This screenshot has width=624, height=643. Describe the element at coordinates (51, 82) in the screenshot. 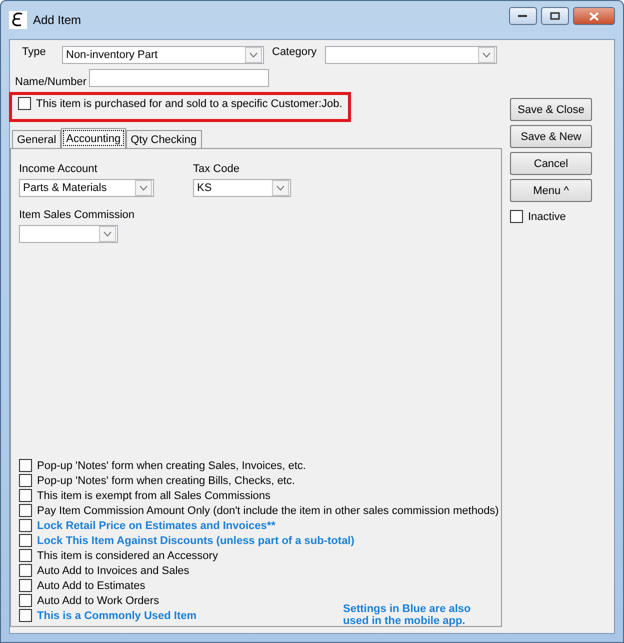

I see `name-label: Name/Number` at that location.